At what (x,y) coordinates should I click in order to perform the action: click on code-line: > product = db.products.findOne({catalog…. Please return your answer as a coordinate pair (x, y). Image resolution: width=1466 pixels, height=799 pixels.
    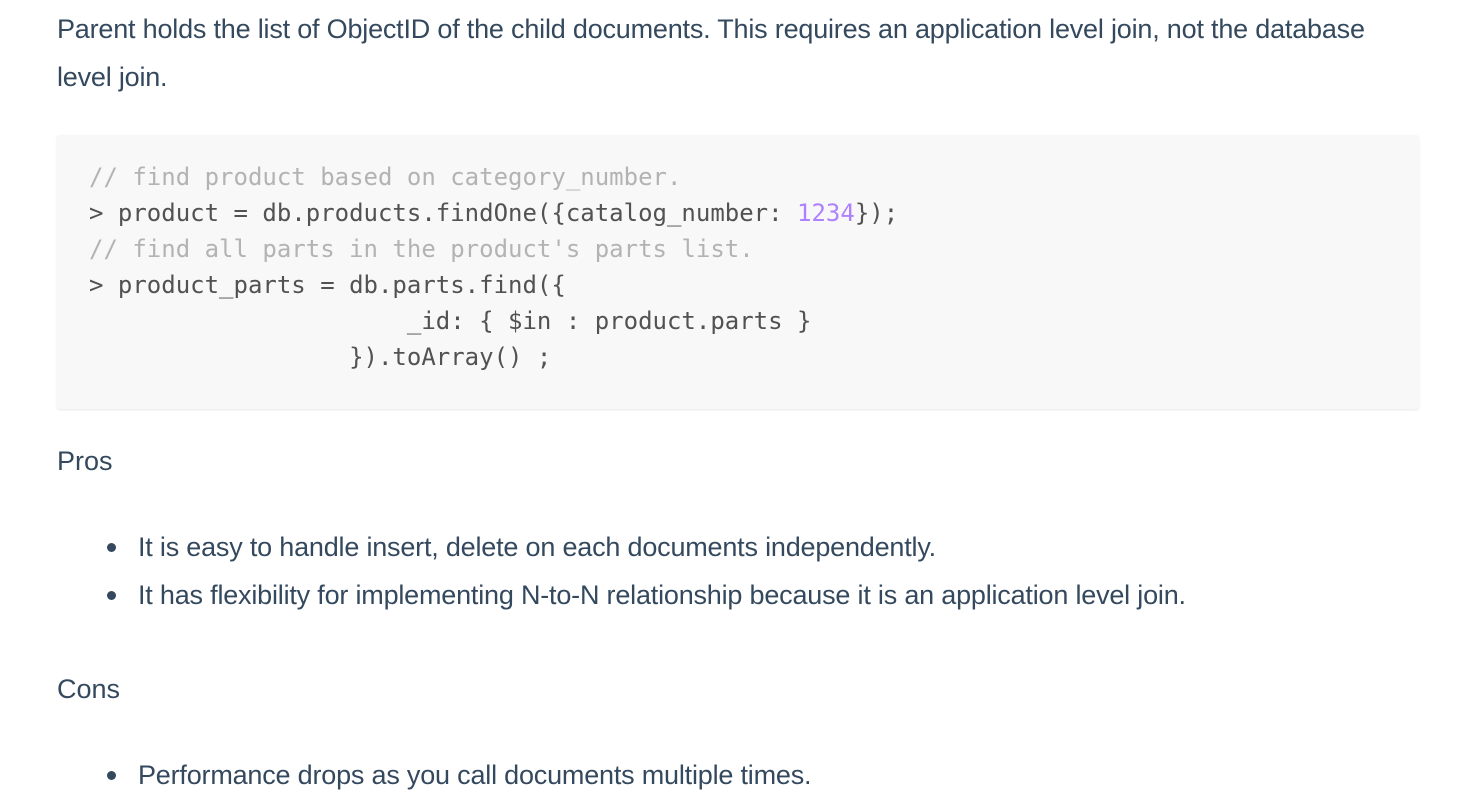
    Looking at the image, I should click on (443, 213).